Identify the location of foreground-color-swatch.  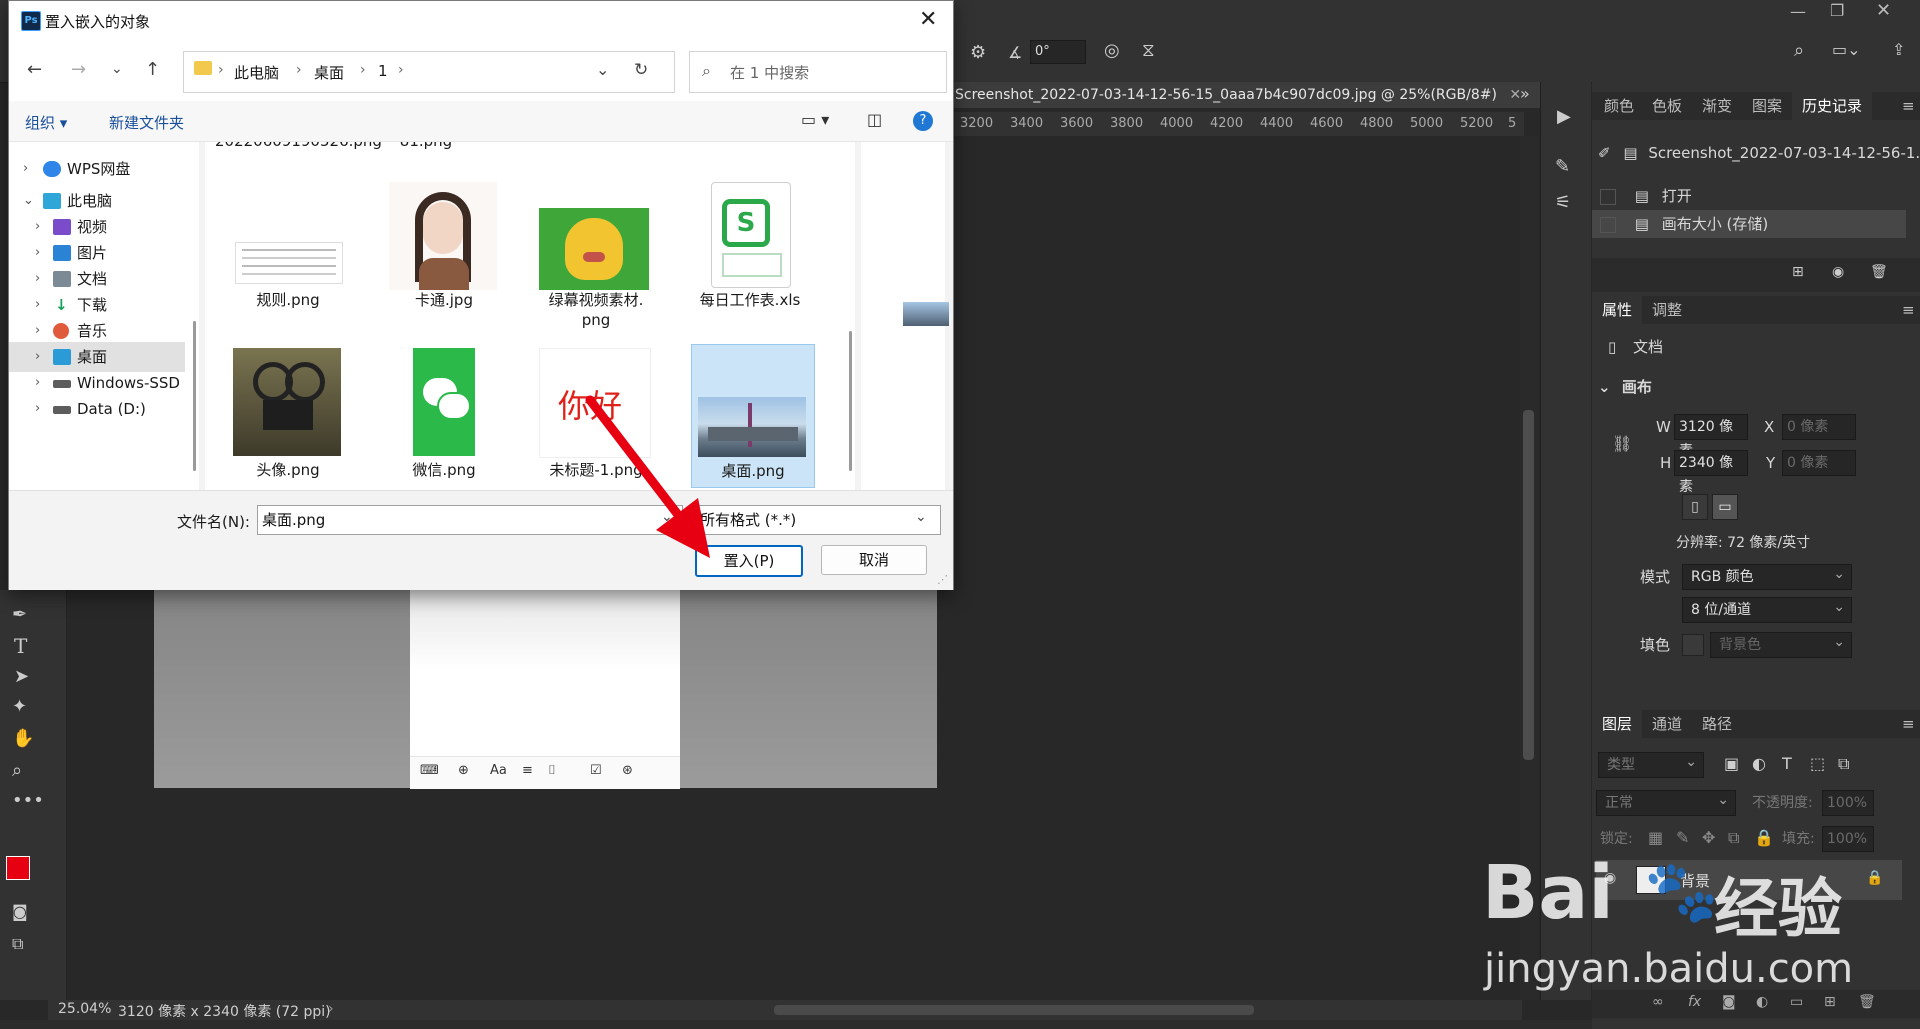
(18, 868).